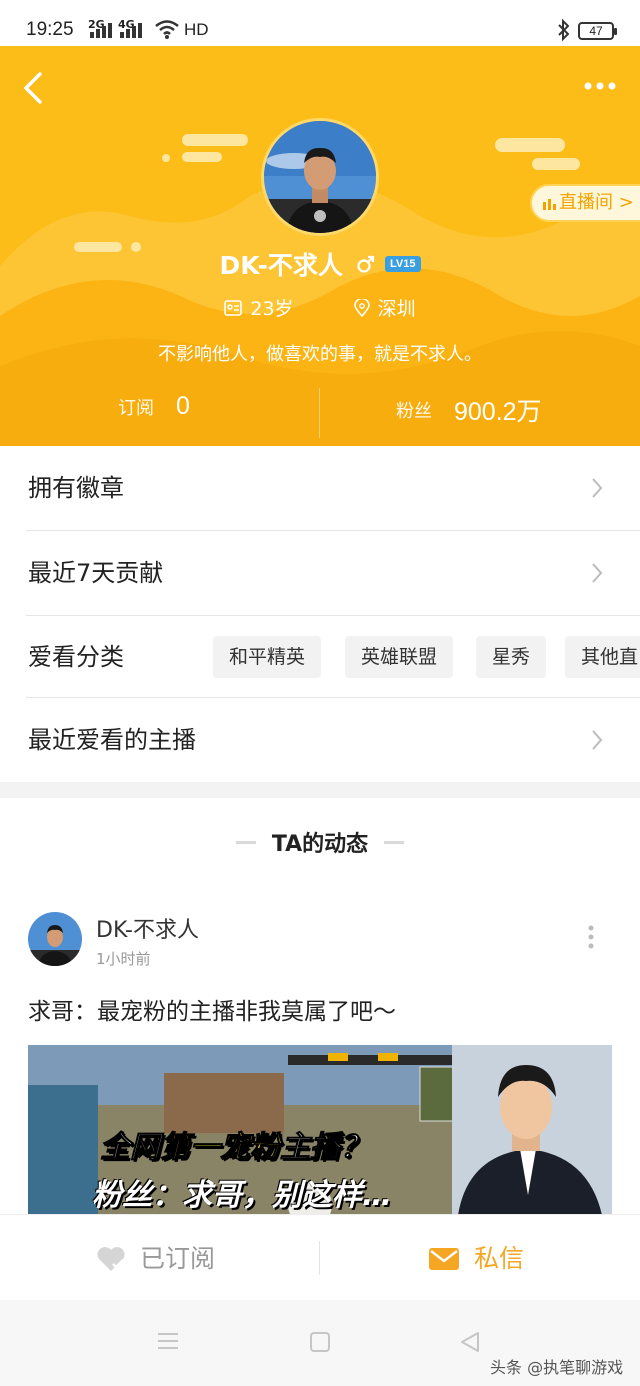 Image resolution: width=640 pixels, height=1386 pixels. Describe the element at coordinates (320, 488) in the screenshot. I see `badges-row: 拥有徽章` at that location.